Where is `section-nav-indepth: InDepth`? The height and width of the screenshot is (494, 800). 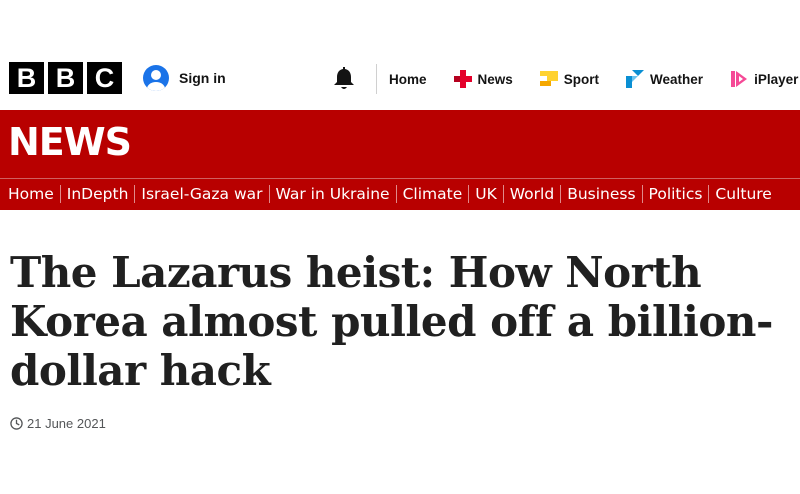
section-nav-indepth: InDepth is located at coordinates (98, 194).